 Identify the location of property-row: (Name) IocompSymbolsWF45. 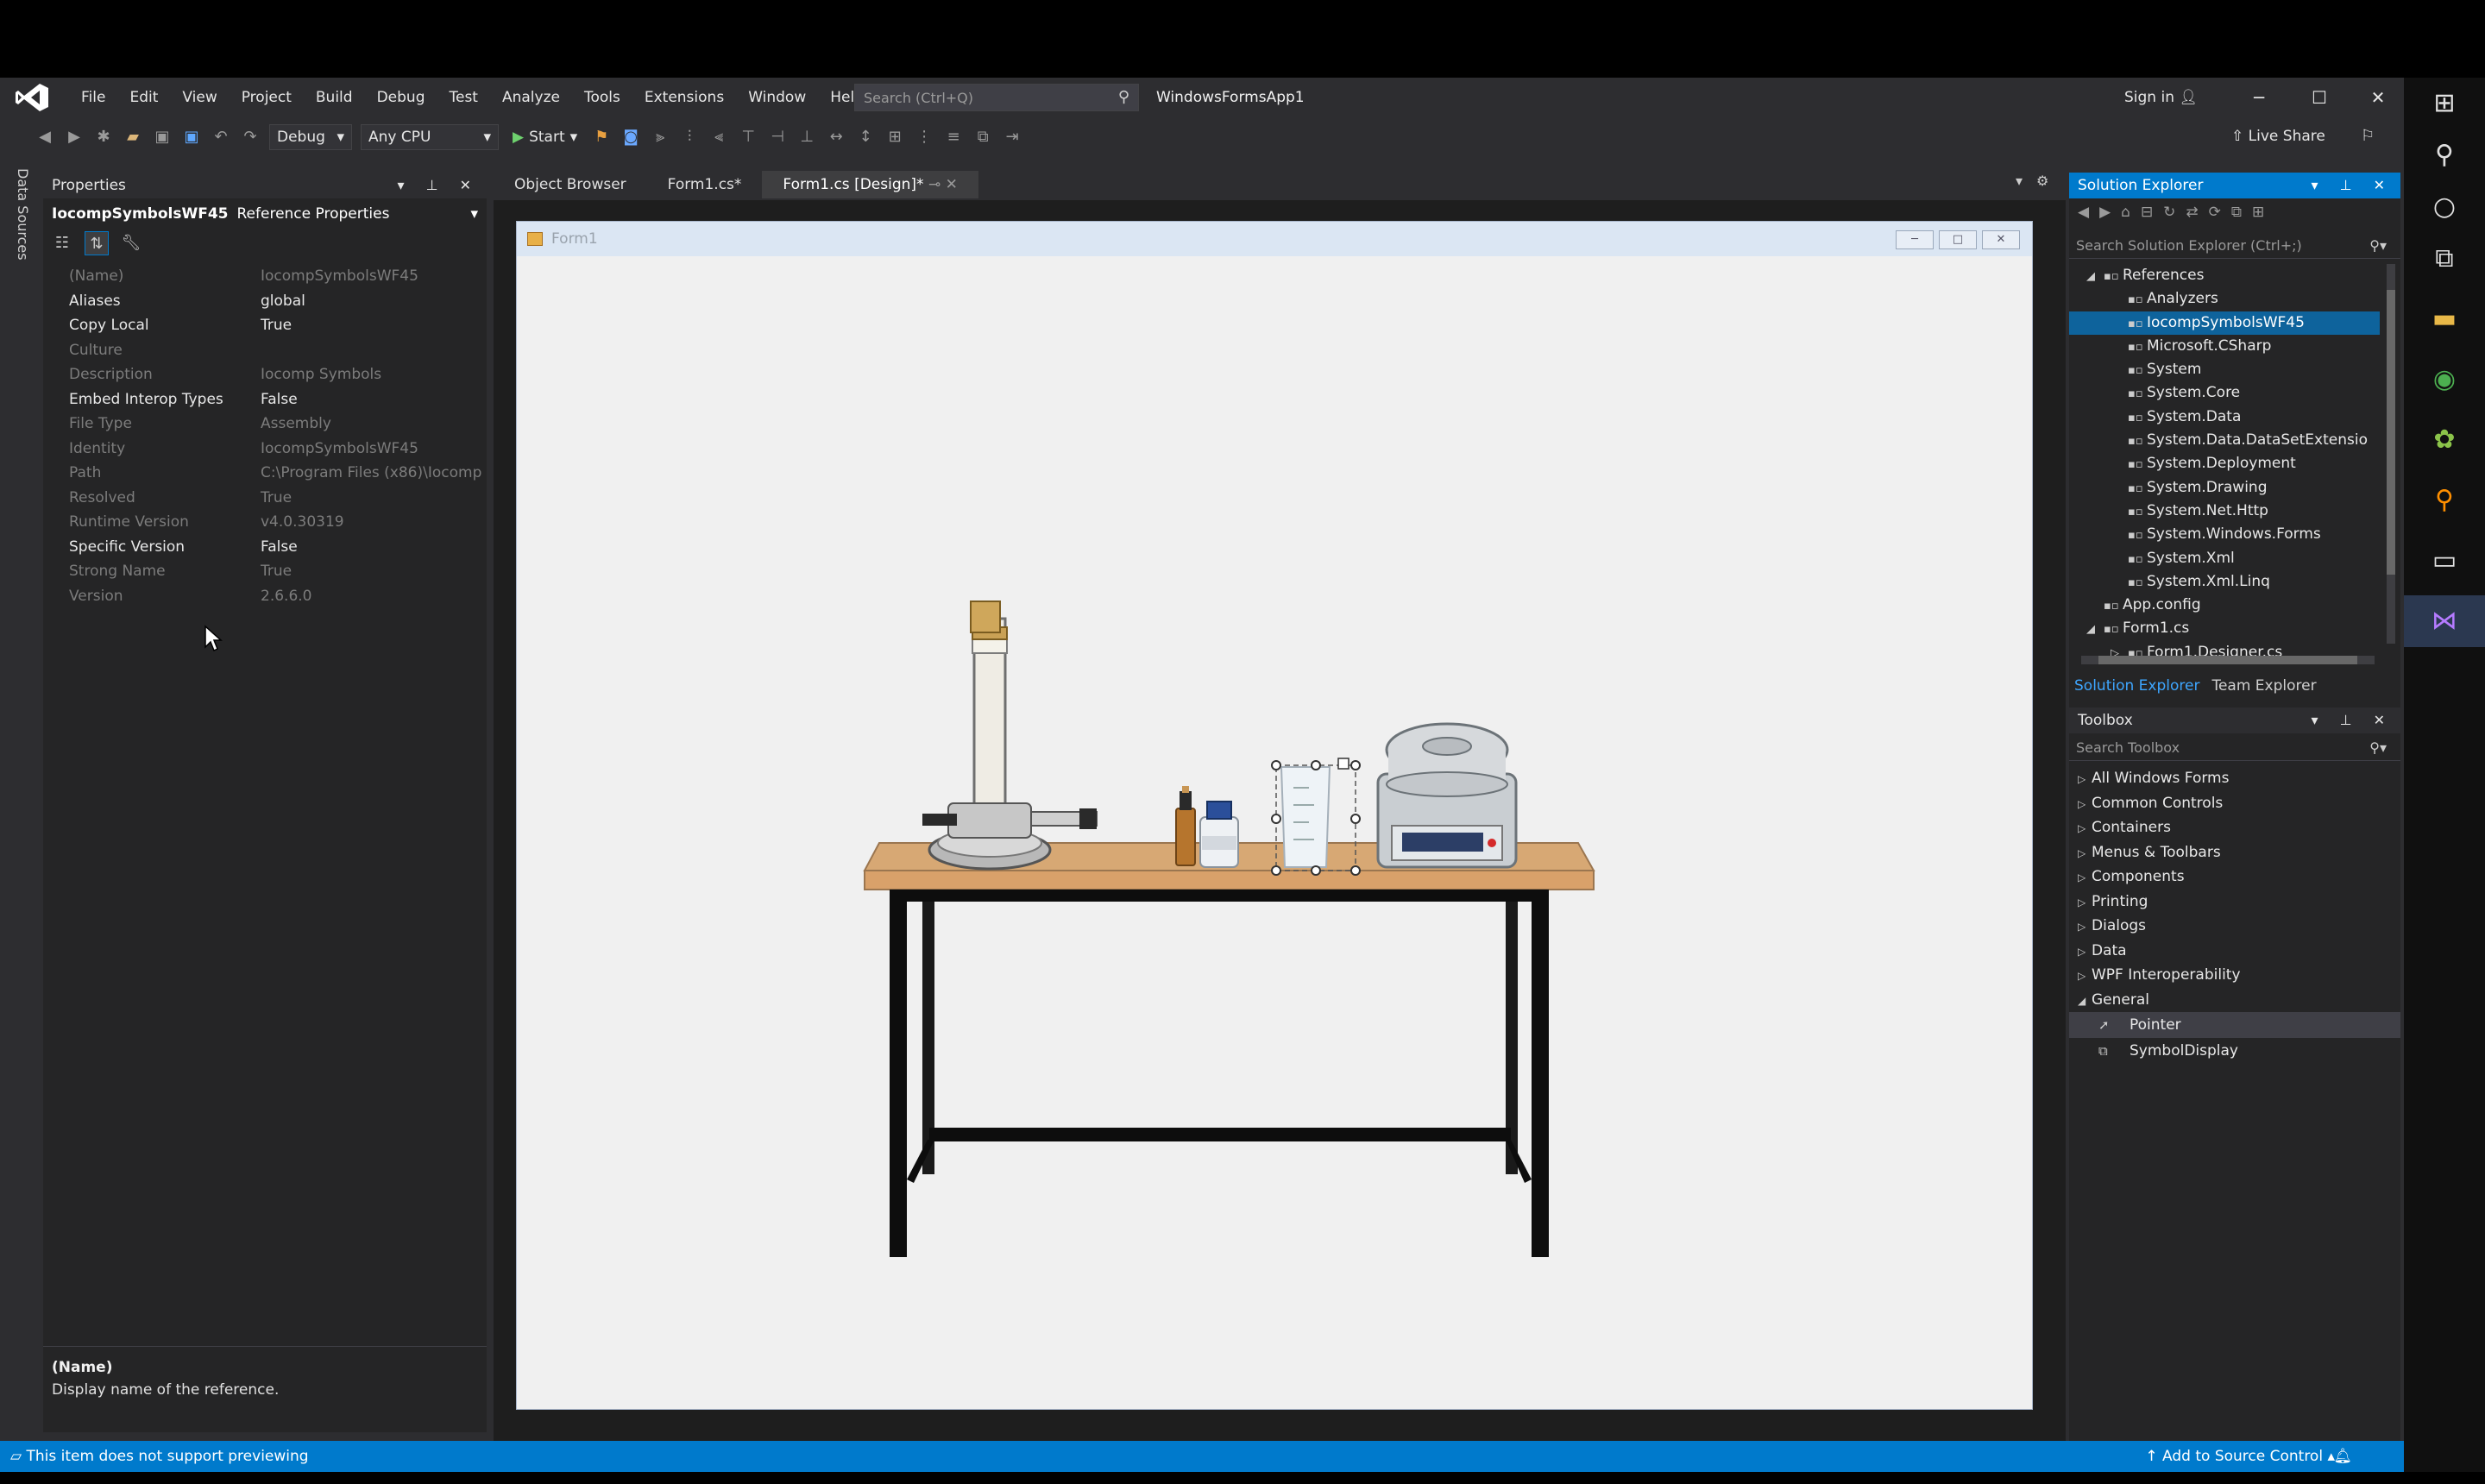
(265, 276).